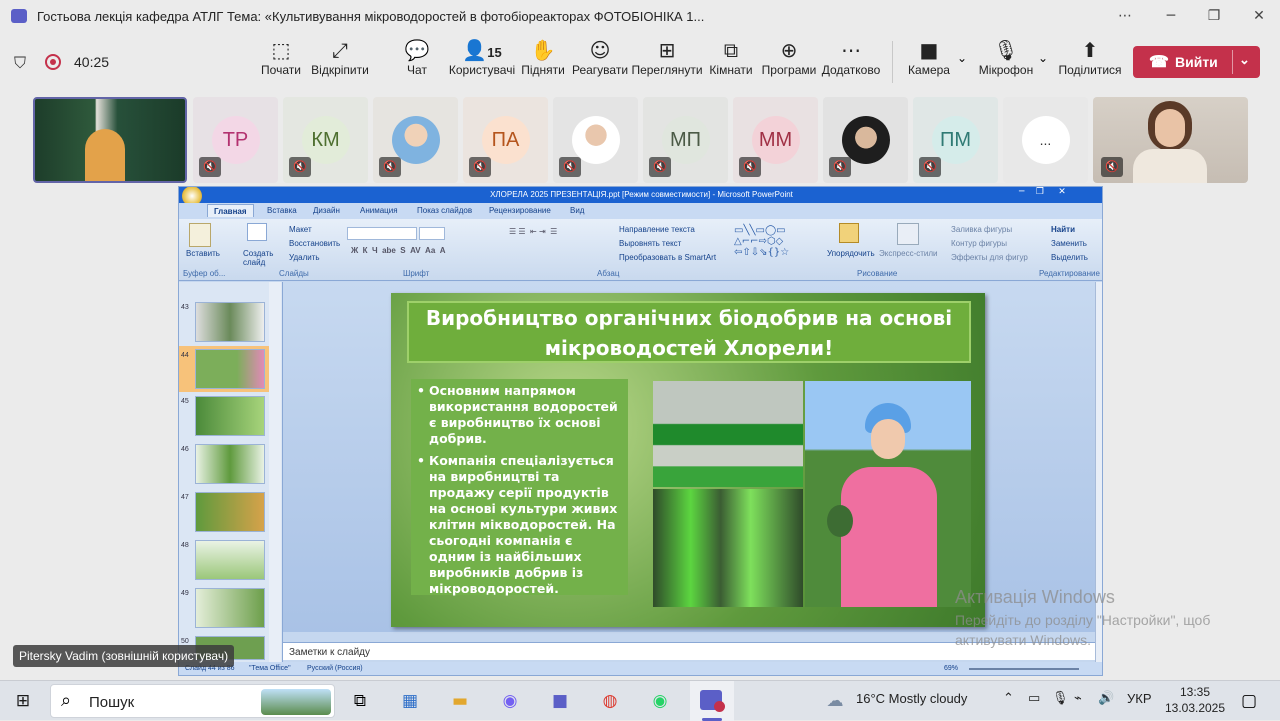 The width and height of the screenshot is (1280, 721). Describe the element at coordinates (600, 62) in the screenshot. I see `react-button: ☺ Реагувати` at that location.